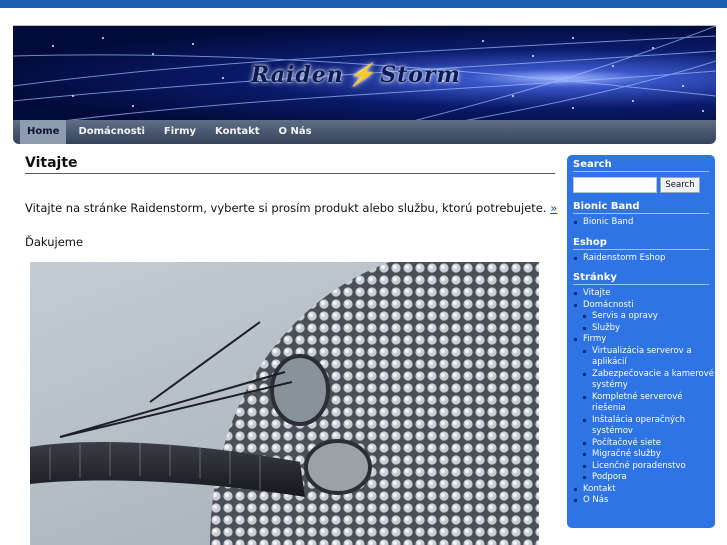 This screenshot has width=727, height=545. Describe the element at coordinates (680, 185) in the screenshot. I see `search-button: Search` at that location.